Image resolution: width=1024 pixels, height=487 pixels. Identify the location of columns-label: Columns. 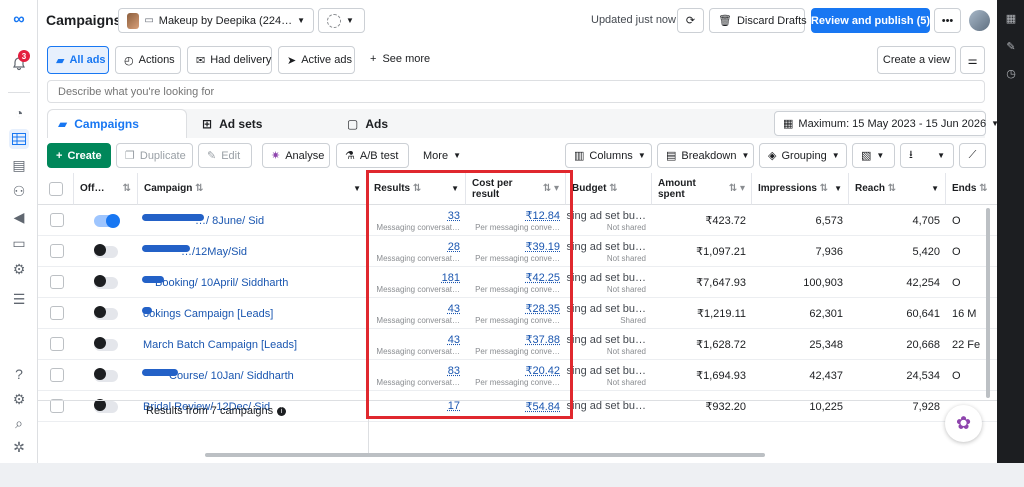
(611, 155).